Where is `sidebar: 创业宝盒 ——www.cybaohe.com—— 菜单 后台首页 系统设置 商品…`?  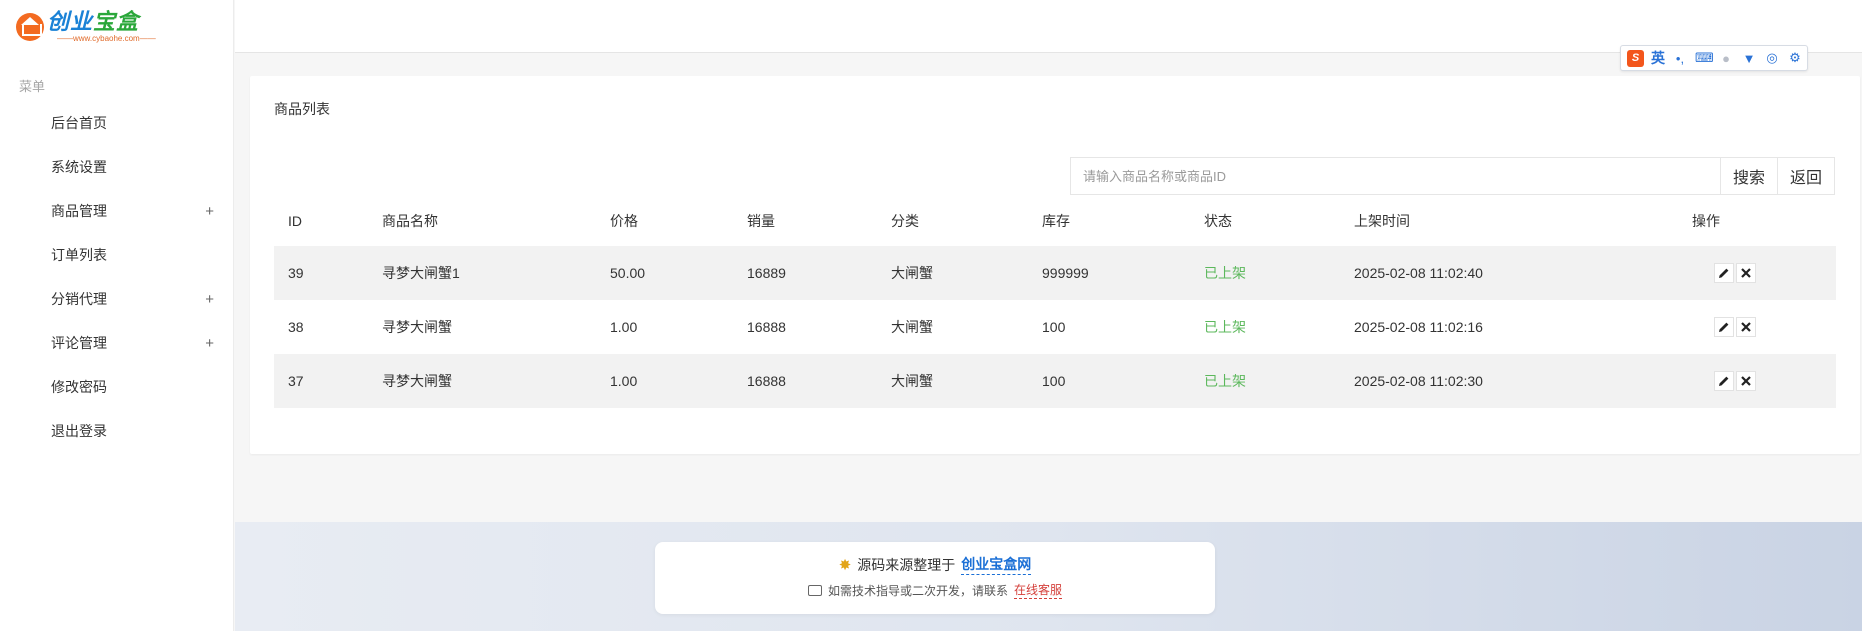 sidebar: 创业宝盒 ——www.cybaohe.com—— 菜单 后台首页 系统设置 商品… is located at coordinates (117, 315).